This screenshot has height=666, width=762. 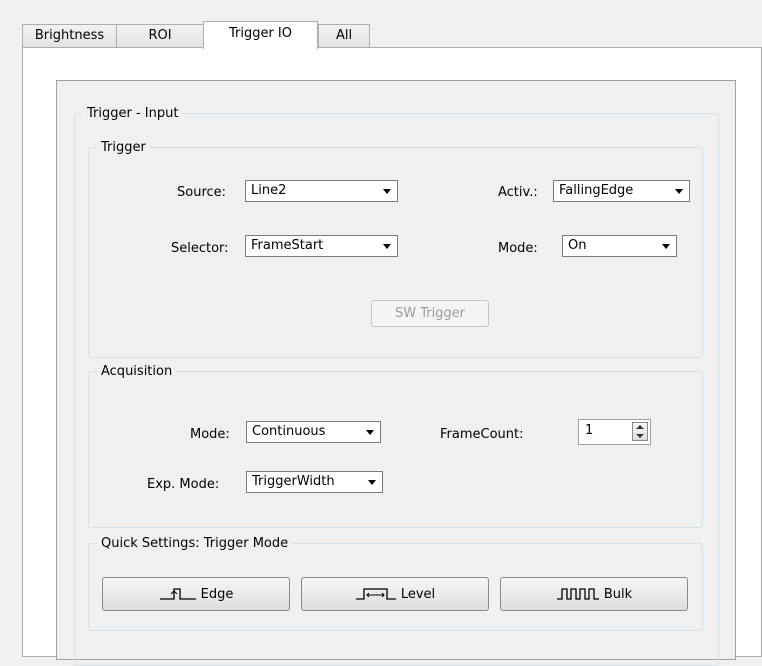 What do you see at coordinates (269, 190) in the screenshot?
I see `source-value: Line2` at bounding box center [269, 190].